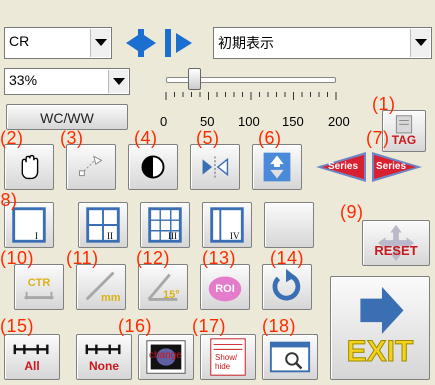 This screenshot has width=435, height=385. I want to click on layout-columns-icon, so click(227, 225).